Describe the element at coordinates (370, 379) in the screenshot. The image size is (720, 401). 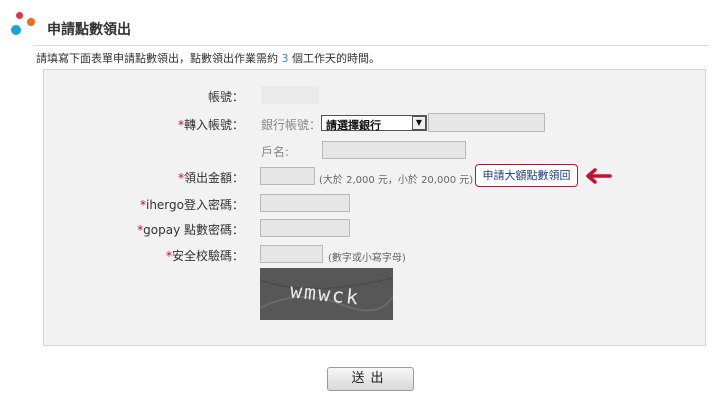
I see `submit-button: 送出` at that location.